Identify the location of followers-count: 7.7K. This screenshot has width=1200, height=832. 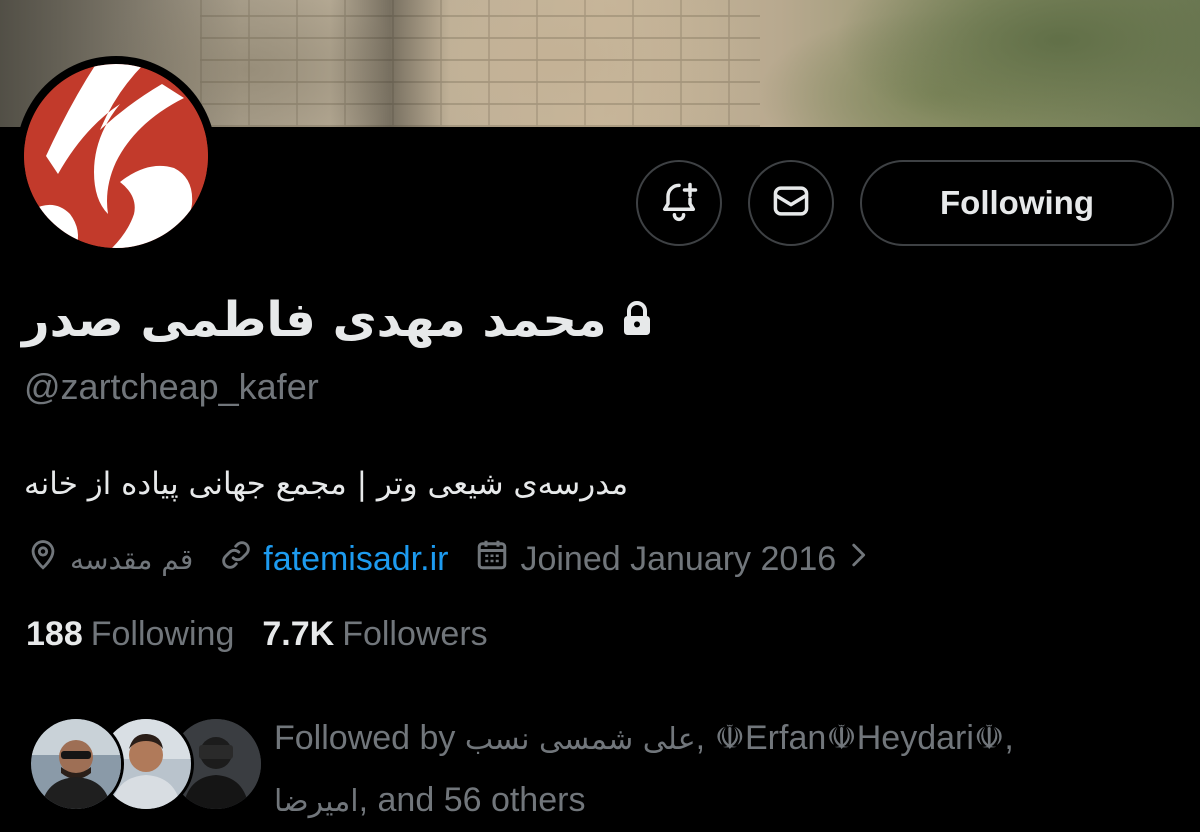
(298, 634).